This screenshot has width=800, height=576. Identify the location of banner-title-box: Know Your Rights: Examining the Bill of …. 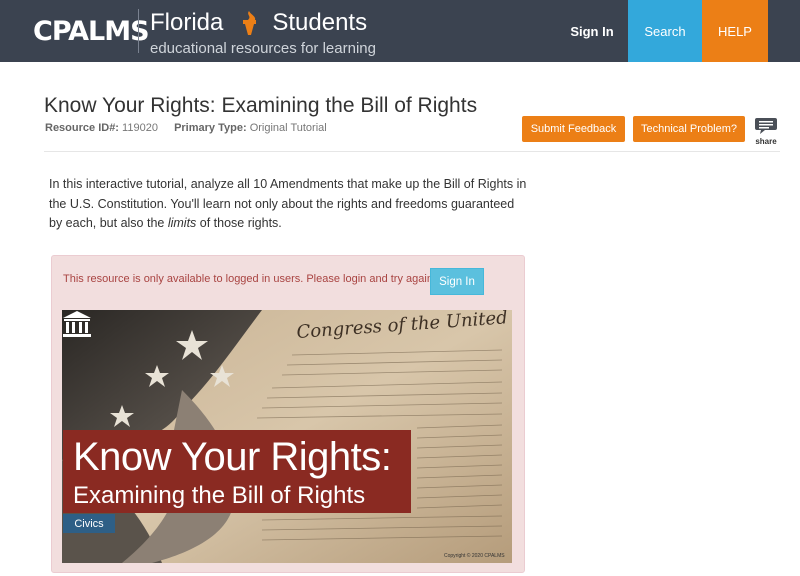
(237, 471).